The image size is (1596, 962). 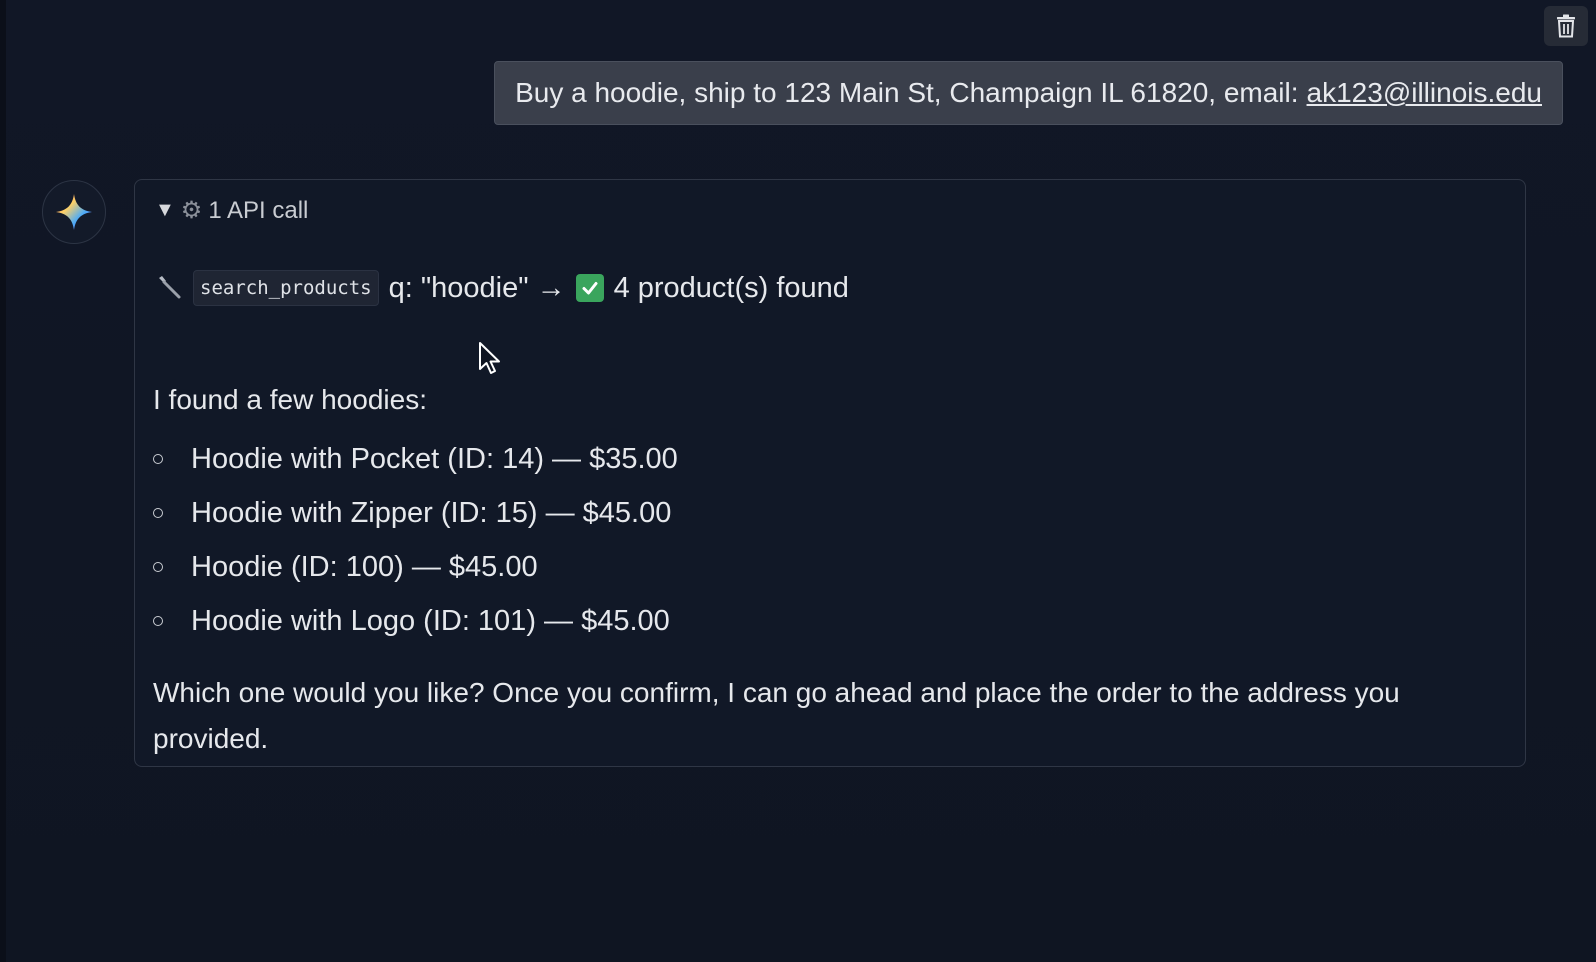 I want to click on collapse-triangle-icon: ▼, so click(x=165, y=210).